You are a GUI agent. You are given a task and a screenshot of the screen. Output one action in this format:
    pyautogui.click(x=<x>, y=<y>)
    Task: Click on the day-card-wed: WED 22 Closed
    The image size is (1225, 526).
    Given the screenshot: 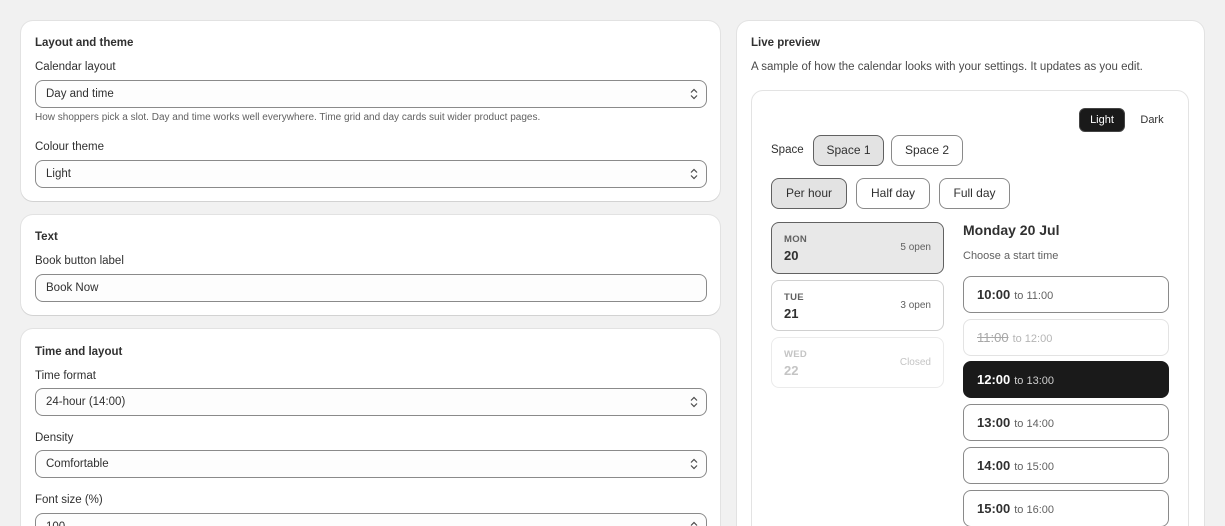 What is the action you would take?
    pyautogui.click(x=857, y=362)
    